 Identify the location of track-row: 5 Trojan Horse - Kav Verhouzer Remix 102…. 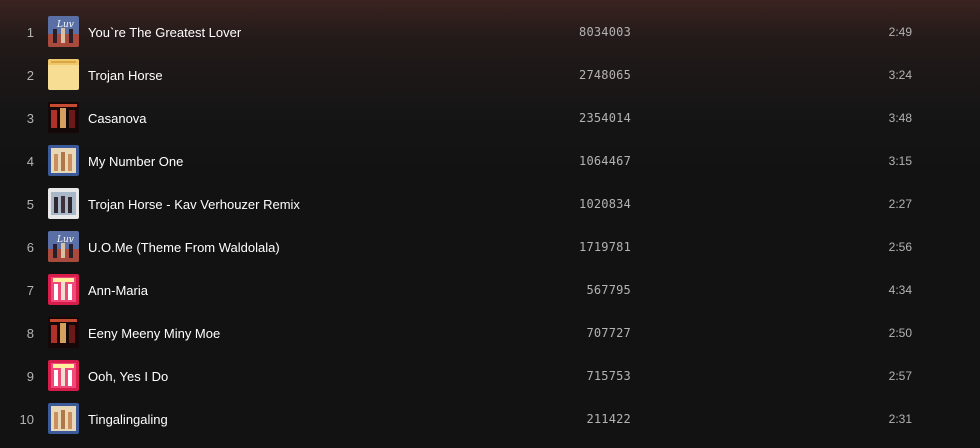
(490, 204).